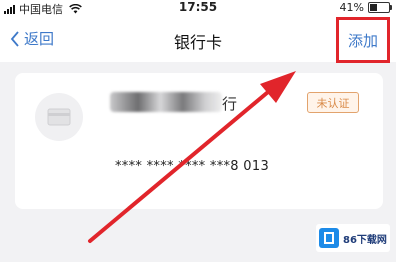 This screenshot has height=262, width=396. What do you see at coordinates (329, 238) in the screenshot?
I see `watermark-logo-icon` at bounding box center [329, 238].